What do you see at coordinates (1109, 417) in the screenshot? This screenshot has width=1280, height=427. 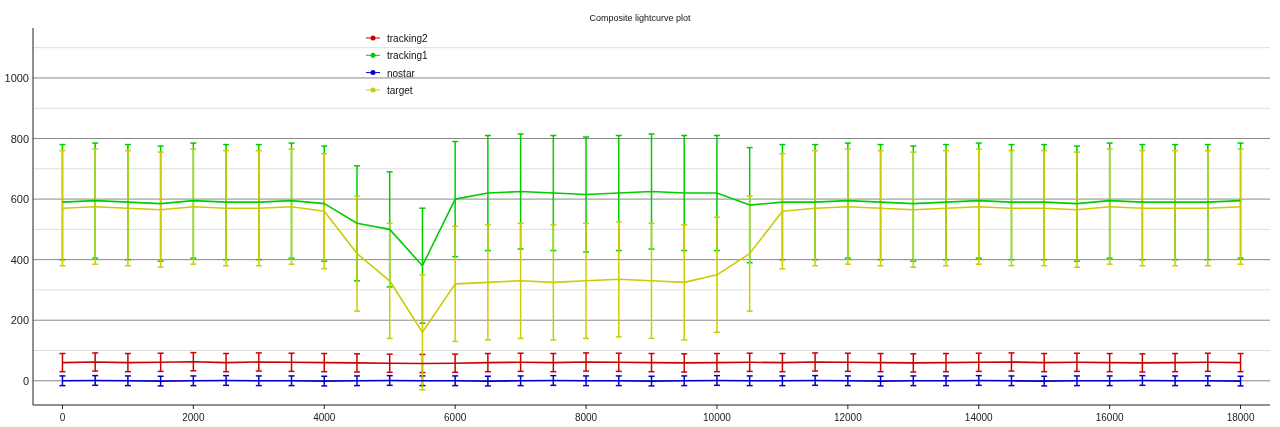 I see `x-tick-label: 16000` at bounding box center [1109, 417].